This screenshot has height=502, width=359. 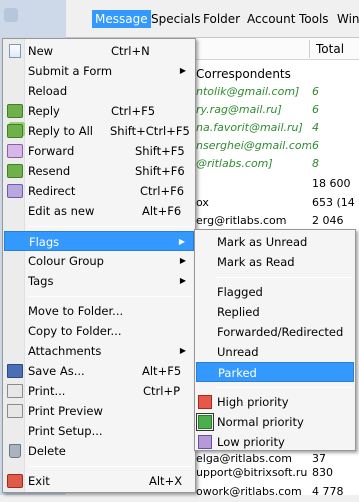 I want to click on menu-item-attachments: Attachments ▶, so click(x=99, y=351).